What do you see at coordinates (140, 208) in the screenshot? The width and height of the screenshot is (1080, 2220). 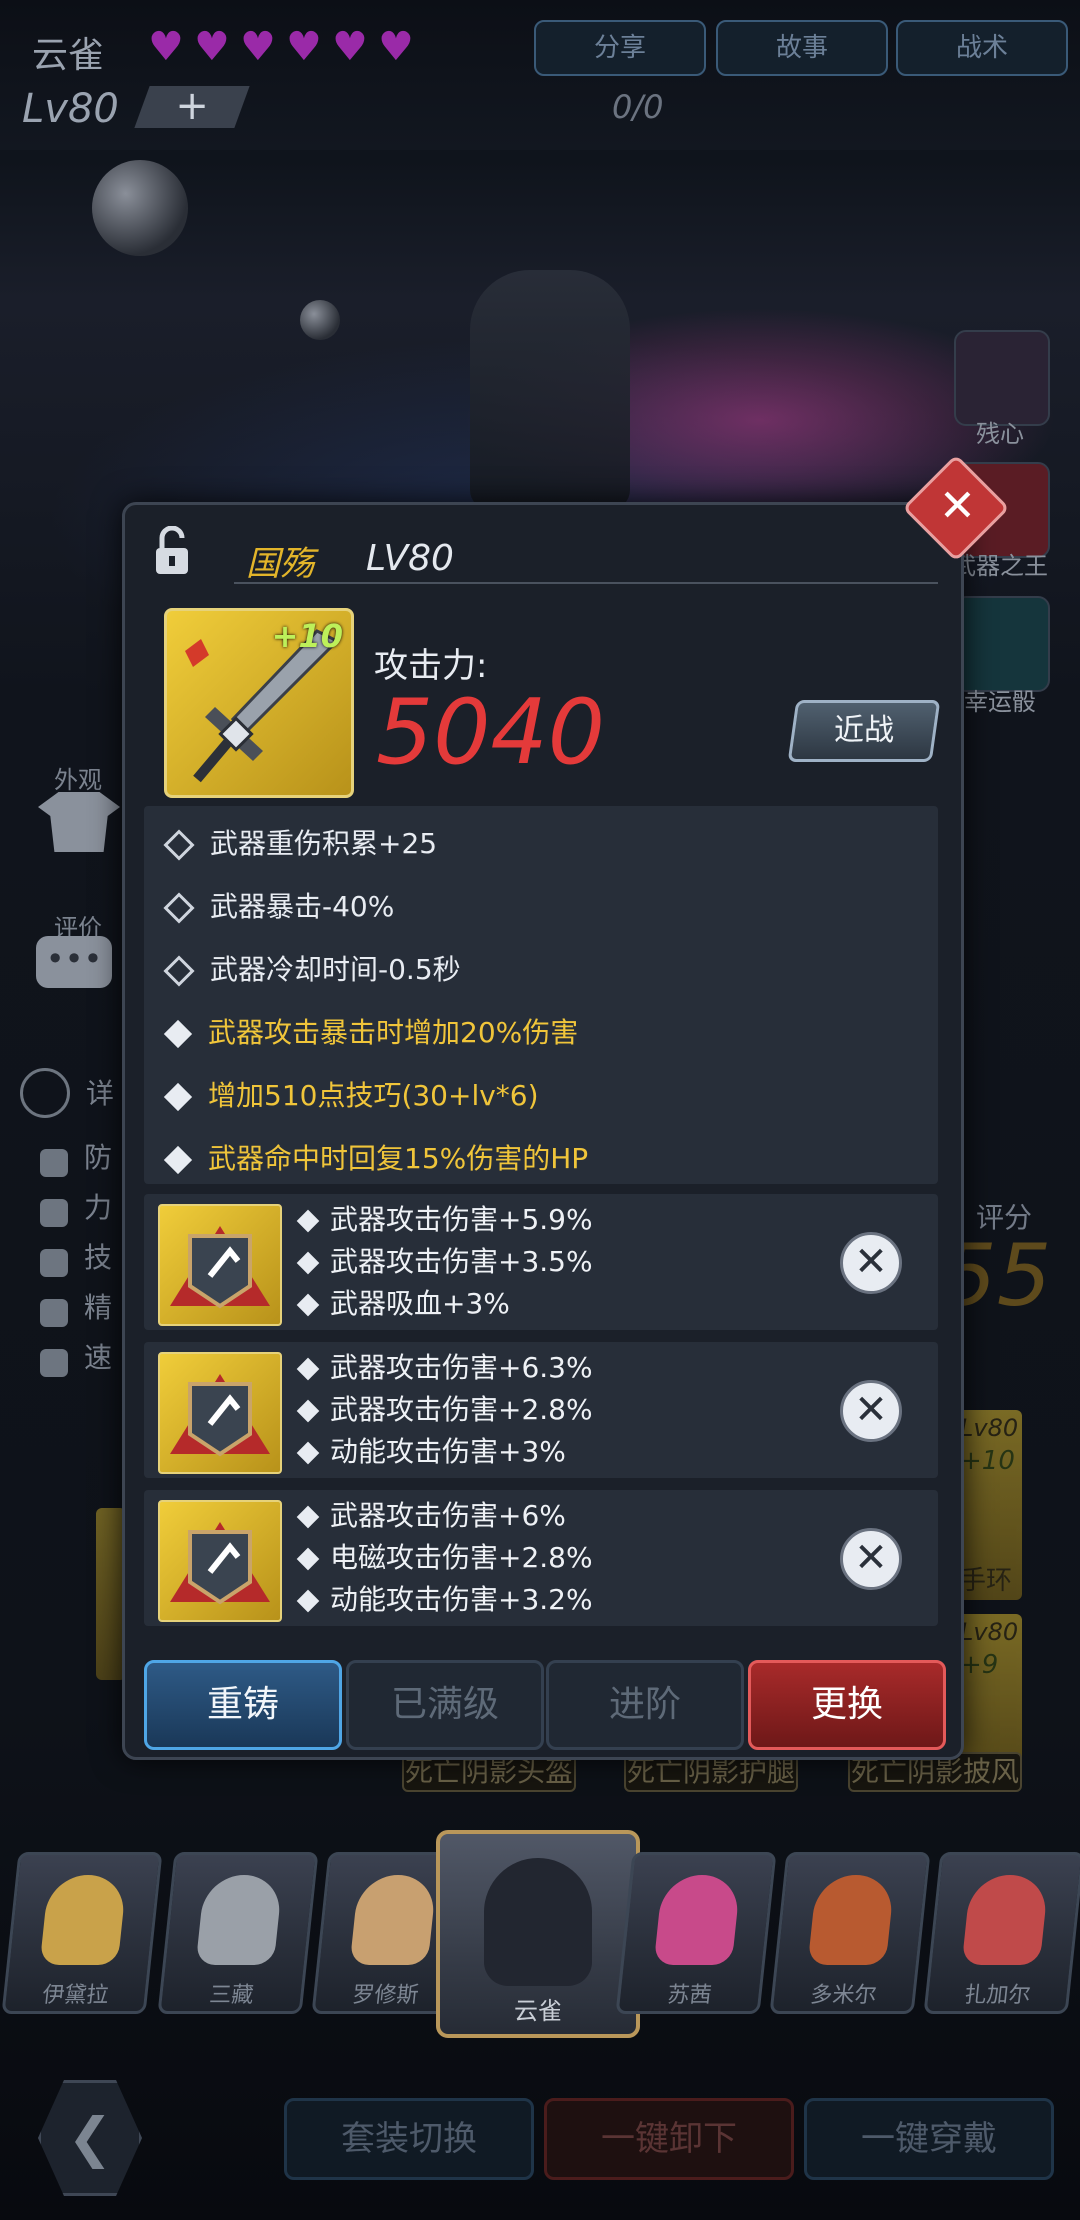 I see `planet-decoration` at bounding box center [140, 208].